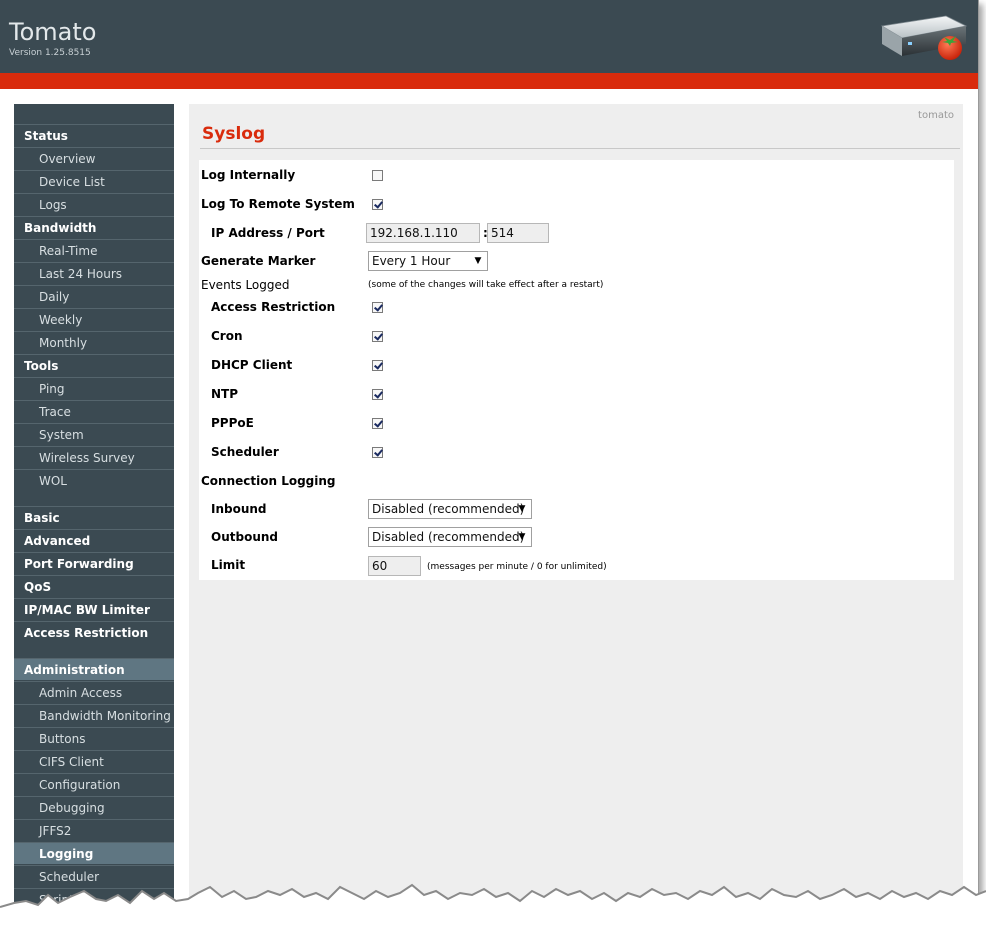 The height and width of the screenshot is (933, 986). Describe the element at coordinates (94, 135) in the screenshot. I see `sidebar-item-status: Status` at that location.